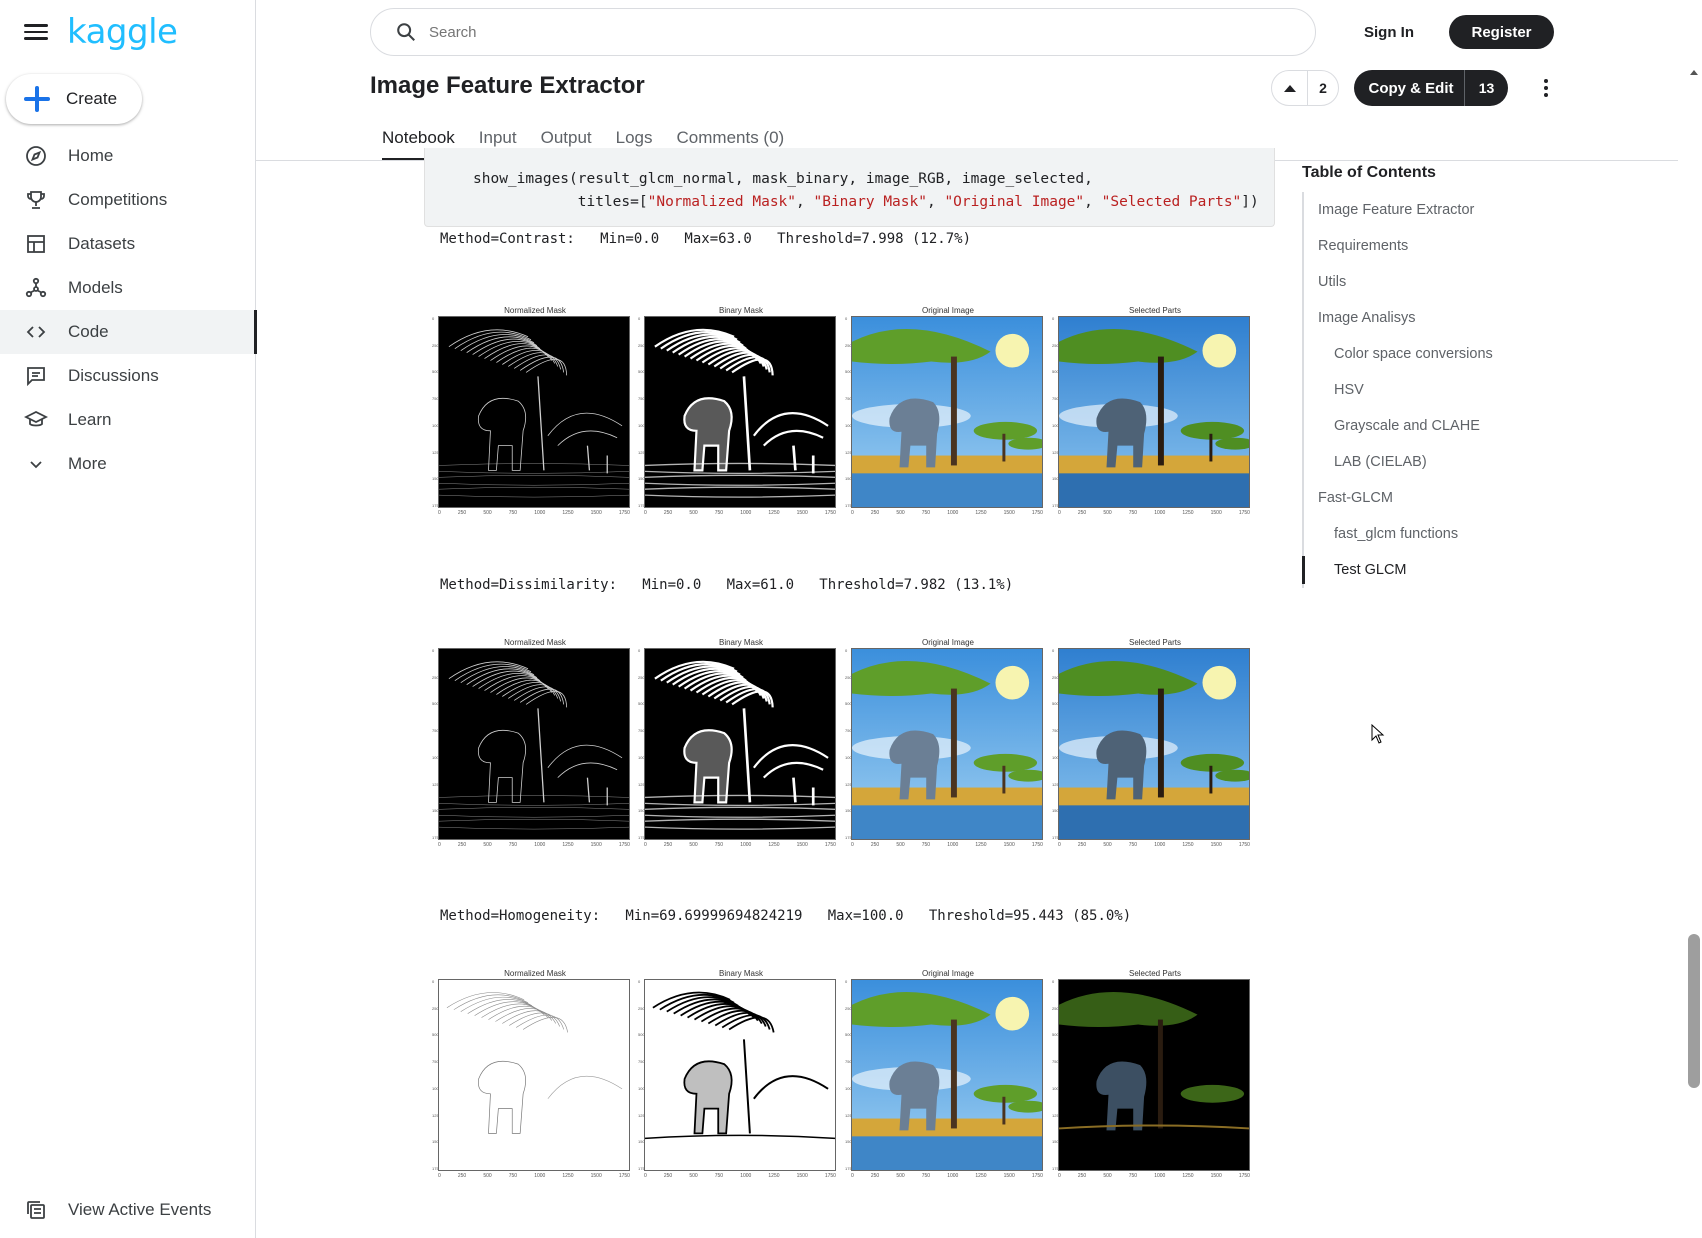 The height and width of the screenshot is (1238, 1702). What do you see at coordinates (128, 1210) in the screenshot?
I see `view-active-events-link: View Active Events` at bounding box center [128, 1210].